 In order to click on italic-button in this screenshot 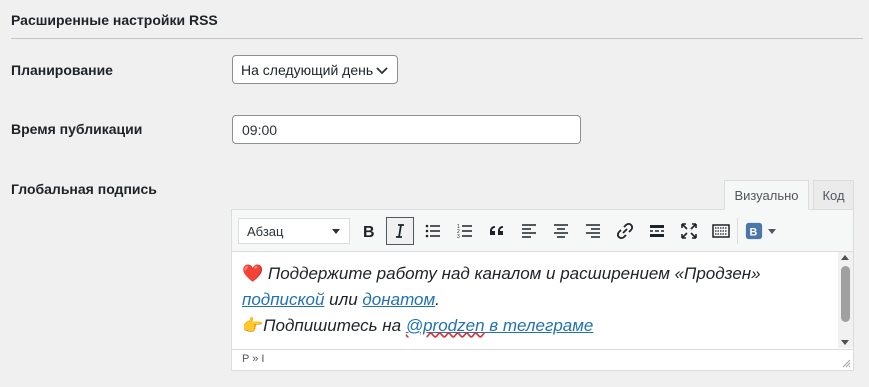, I will do `click(400, 231)`.